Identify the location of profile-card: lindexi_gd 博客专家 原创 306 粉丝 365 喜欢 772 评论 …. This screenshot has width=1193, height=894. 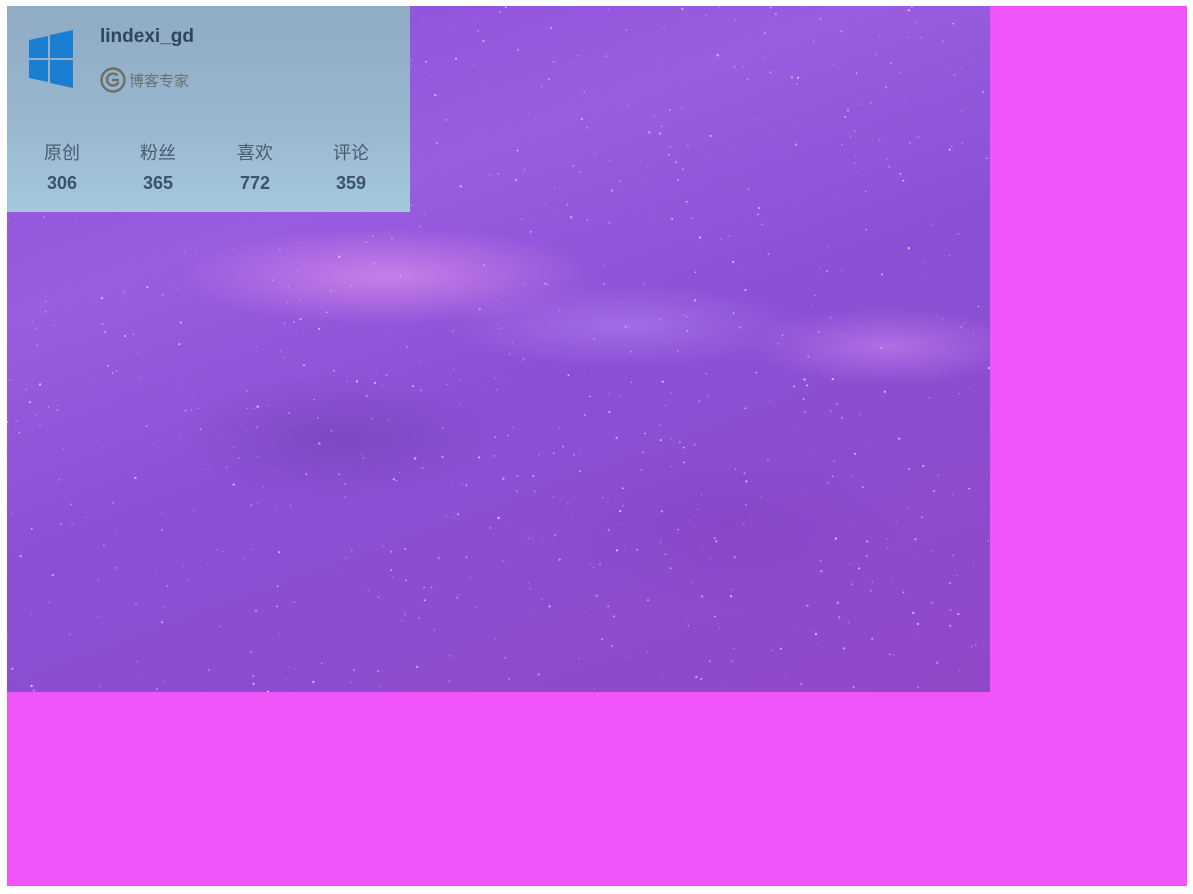
(208, 109).